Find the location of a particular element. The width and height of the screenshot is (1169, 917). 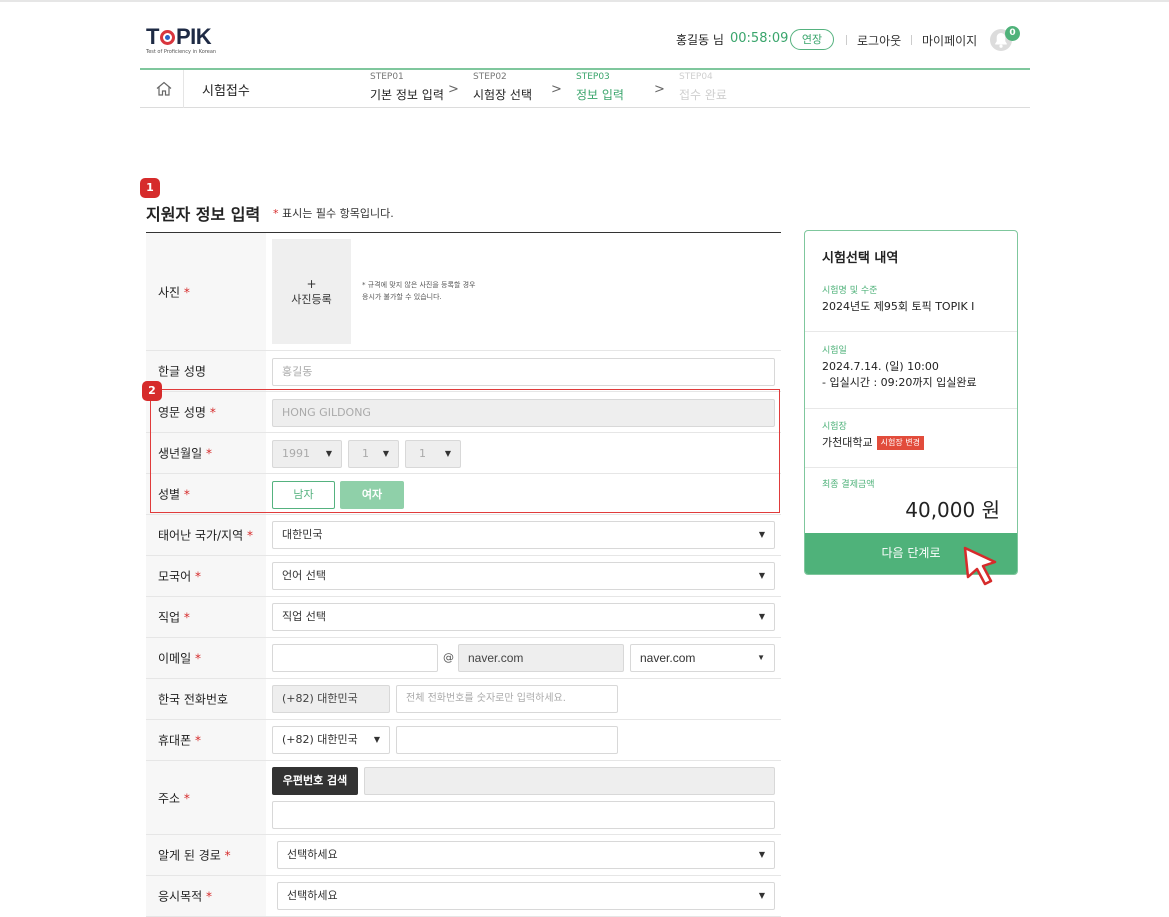

occupation-select: 직업 선택 ▼ is located at coordinates (523, 617).